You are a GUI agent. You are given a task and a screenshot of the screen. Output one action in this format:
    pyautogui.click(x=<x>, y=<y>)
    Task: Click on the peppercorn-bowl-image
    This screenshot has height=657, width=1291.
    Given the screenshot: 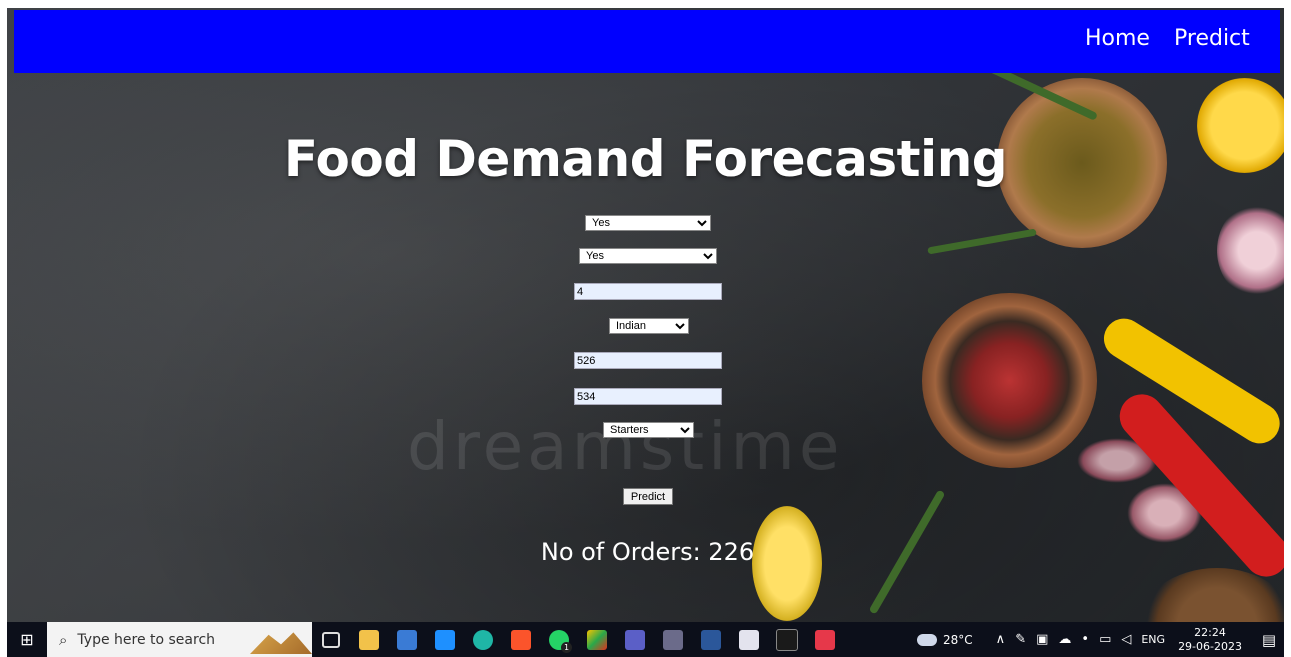 What is the action you would take?
    pyautogui.click(x=1009, y=380)
    